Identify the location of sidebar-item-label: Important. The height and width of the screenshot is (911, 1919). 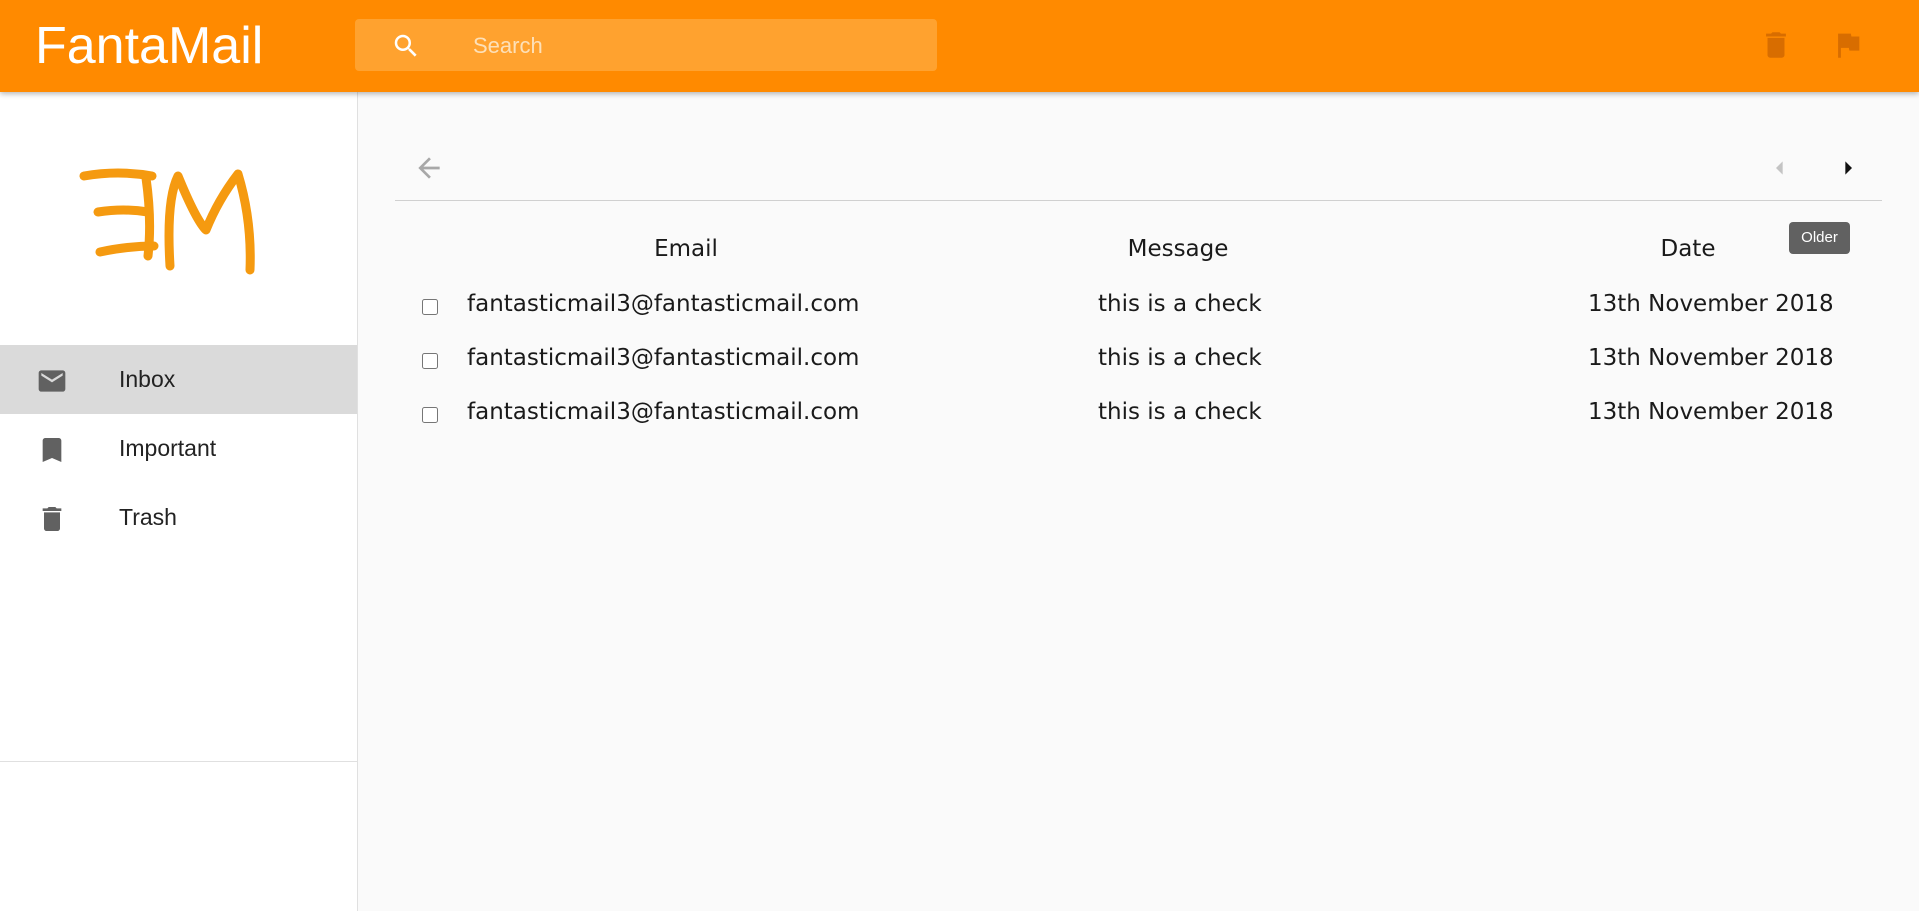
(168, 448).